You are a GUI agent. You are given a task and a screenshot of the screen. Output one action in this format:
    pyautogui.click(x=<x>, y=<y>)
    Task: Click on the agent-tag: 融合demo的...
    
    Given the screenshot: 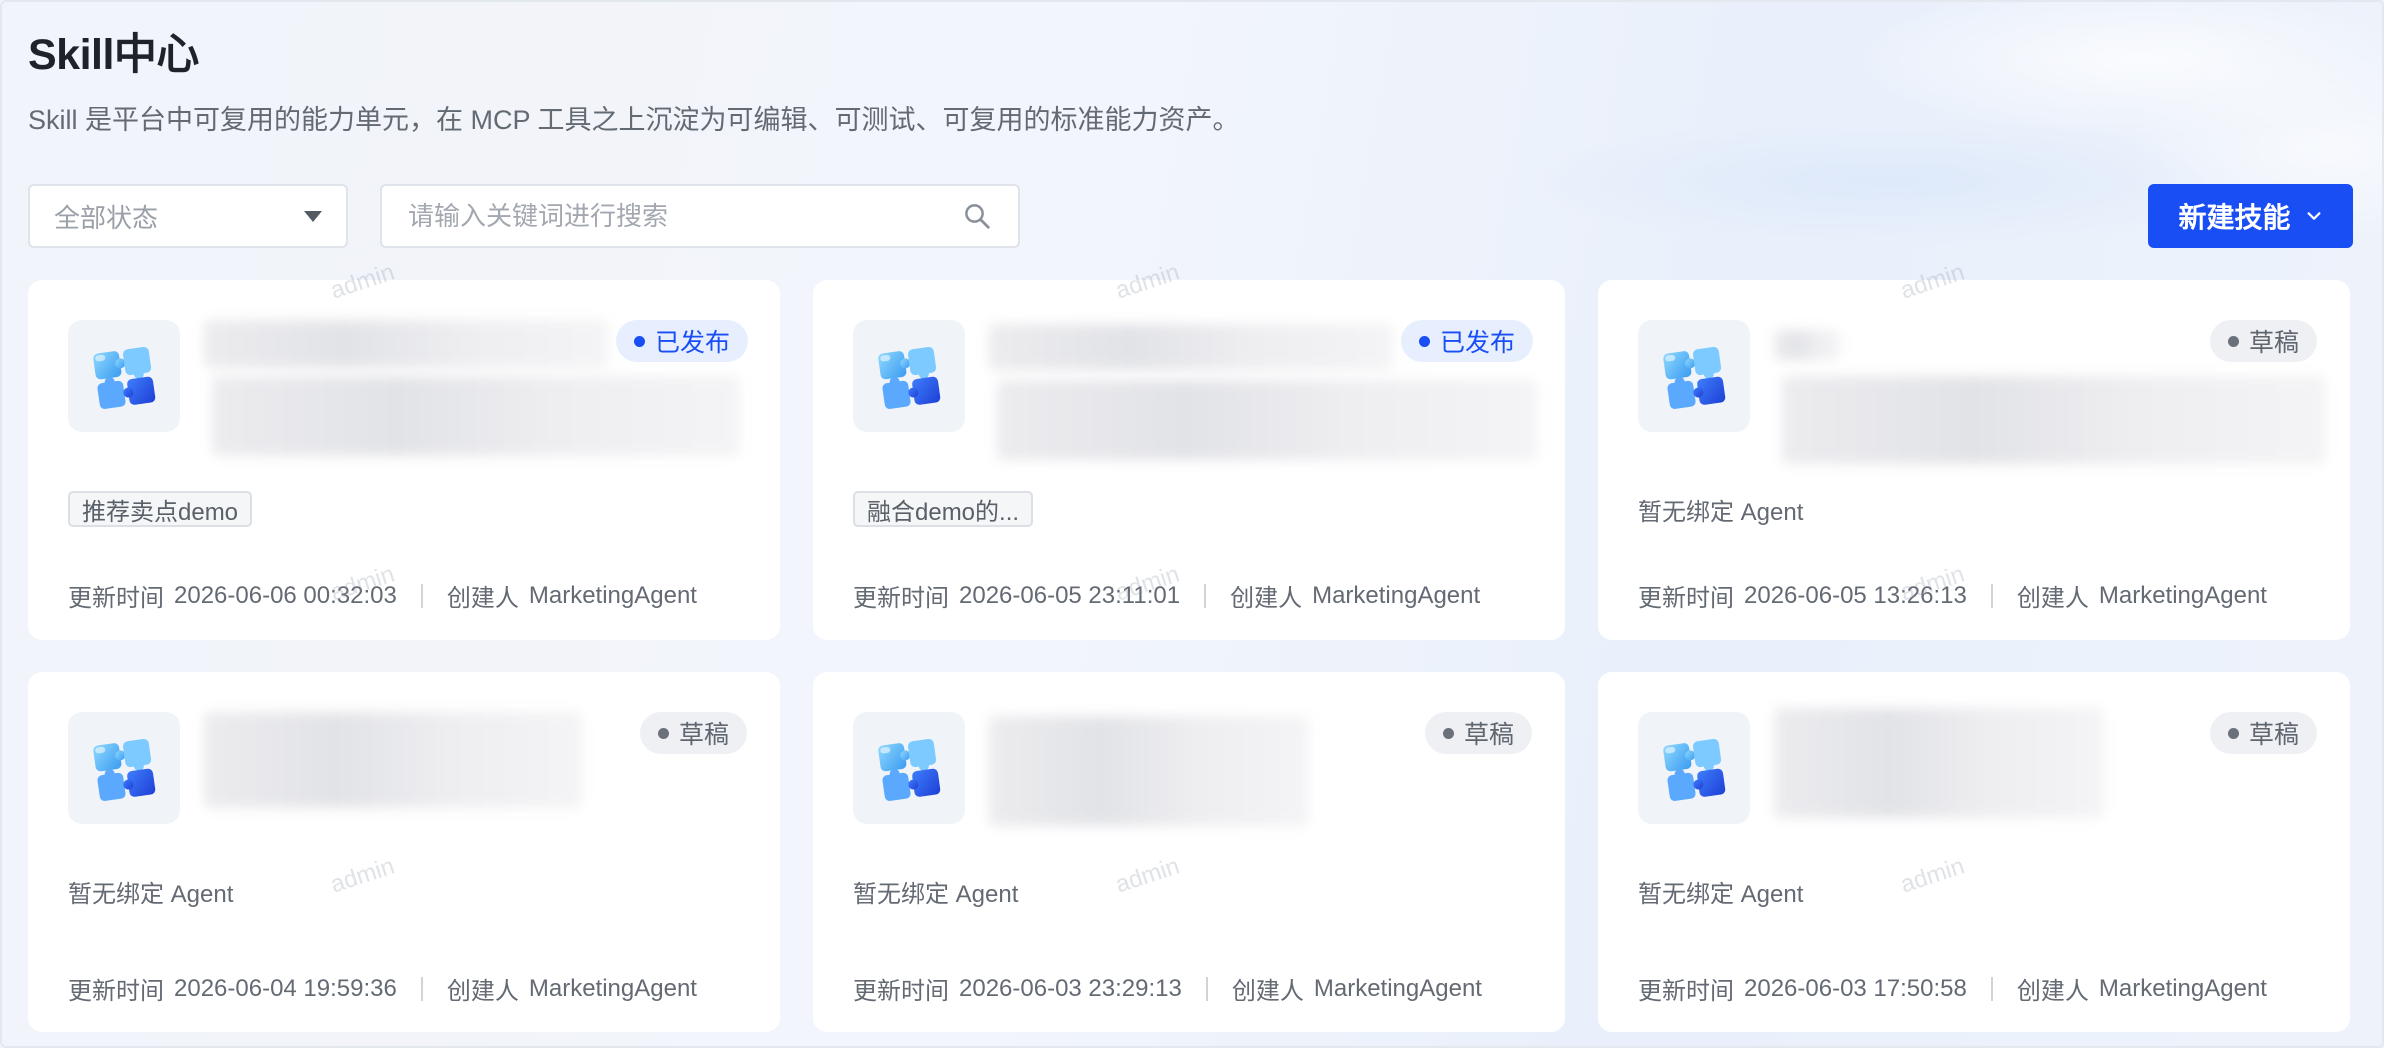 What is the action you would take?
    pyautogui.click(x=943, y=509)
    